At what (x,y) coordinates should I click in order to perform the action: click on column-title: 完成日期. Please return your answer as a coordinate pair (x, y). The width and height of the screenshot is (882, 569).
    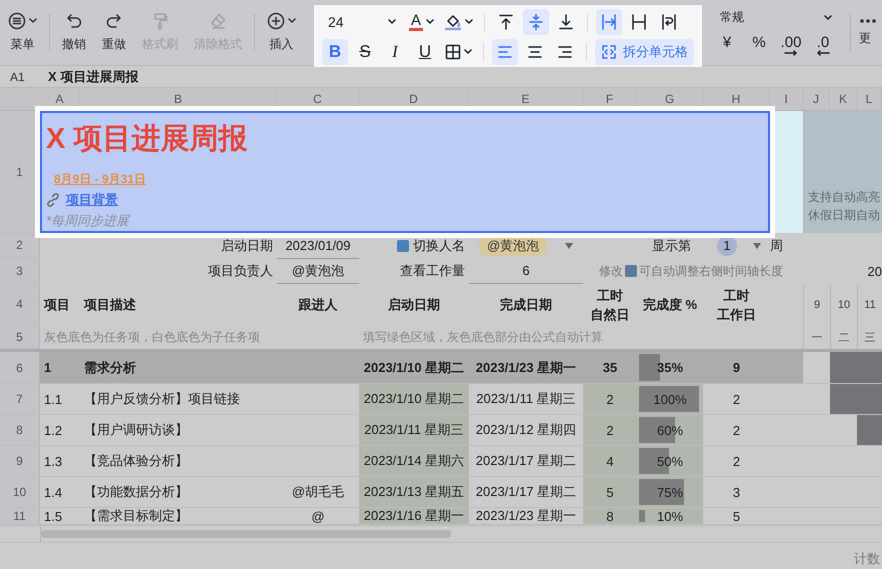
    Looking at the image, I should click on (526, 305).